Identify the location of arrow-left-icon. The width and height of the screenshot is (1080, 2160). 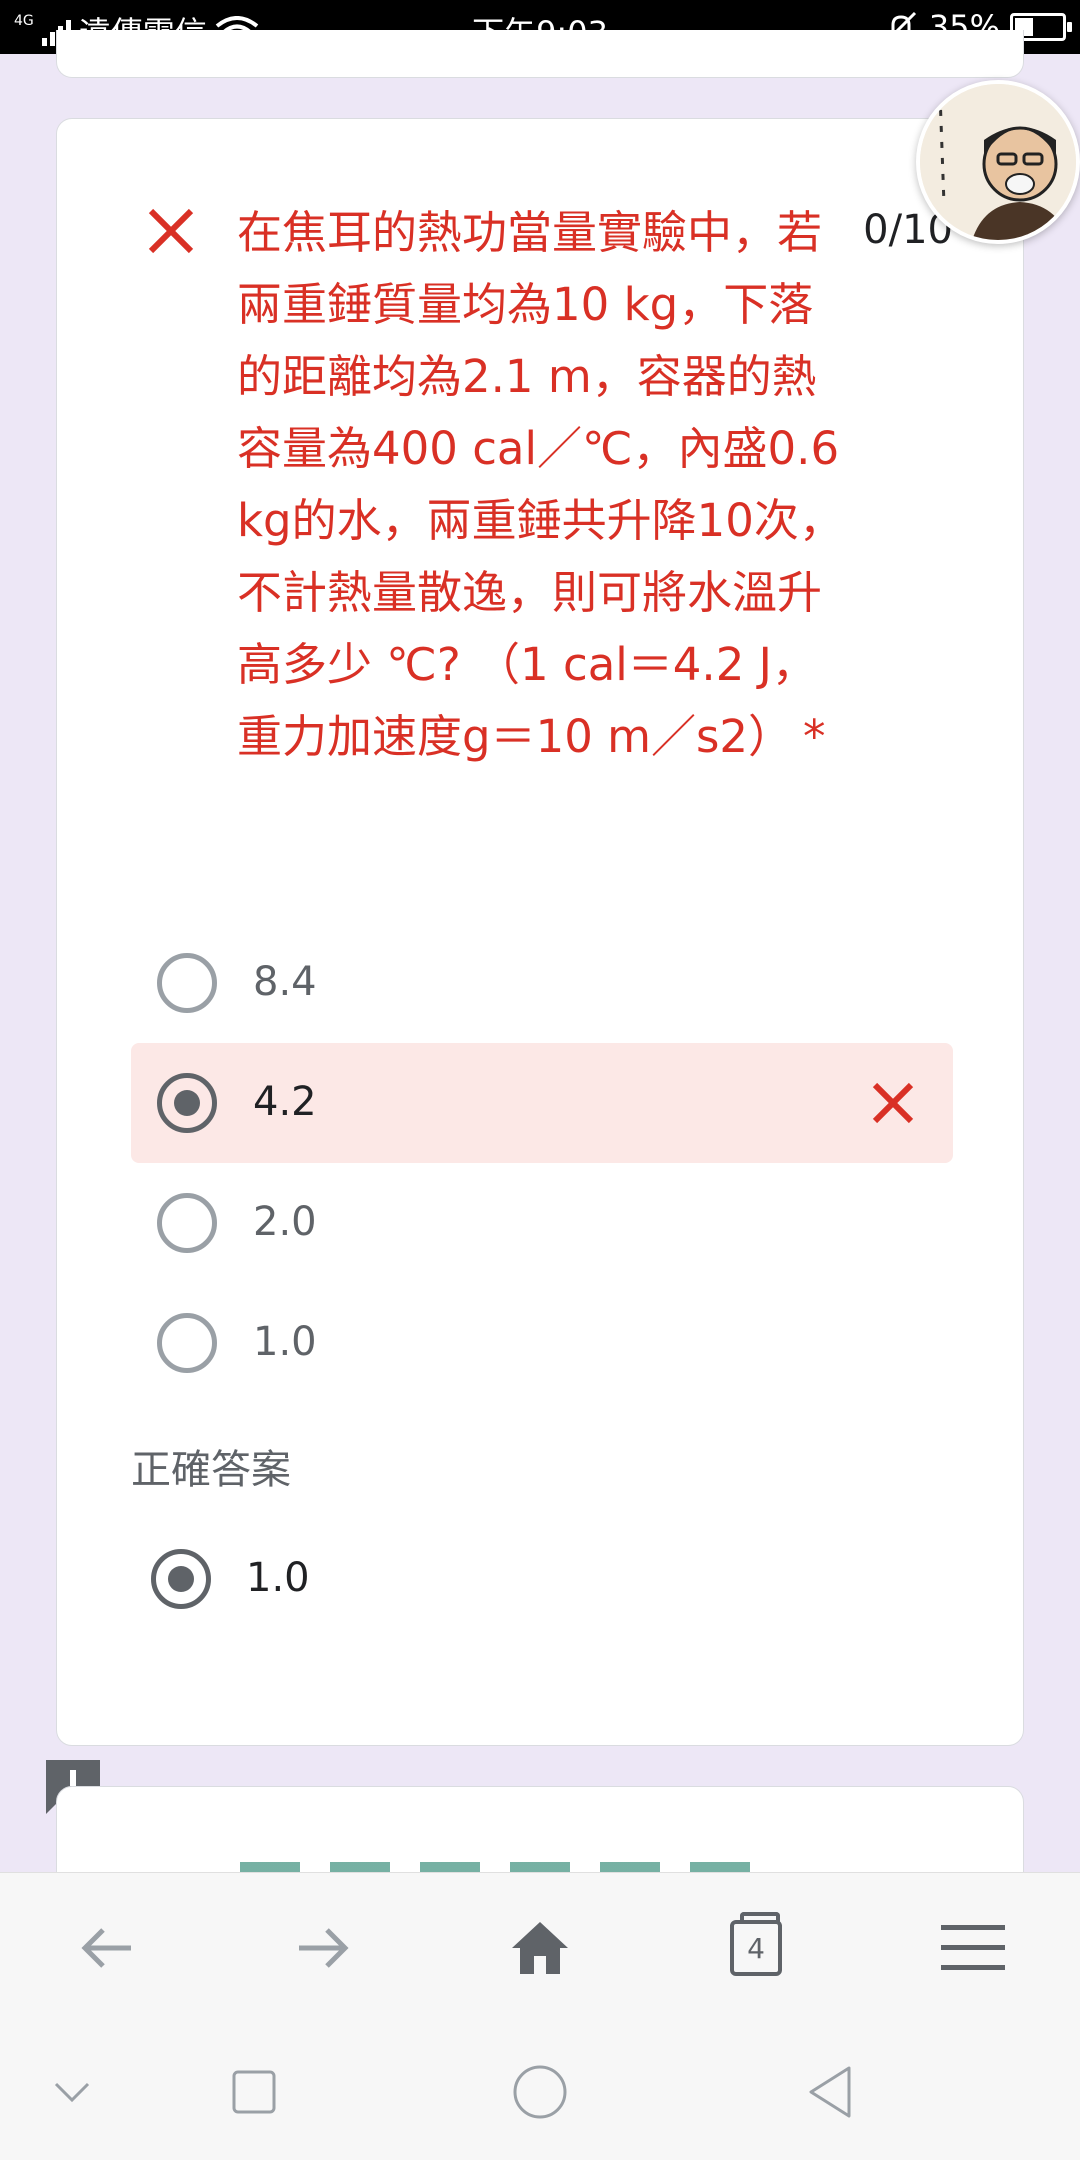
(106, 1948).